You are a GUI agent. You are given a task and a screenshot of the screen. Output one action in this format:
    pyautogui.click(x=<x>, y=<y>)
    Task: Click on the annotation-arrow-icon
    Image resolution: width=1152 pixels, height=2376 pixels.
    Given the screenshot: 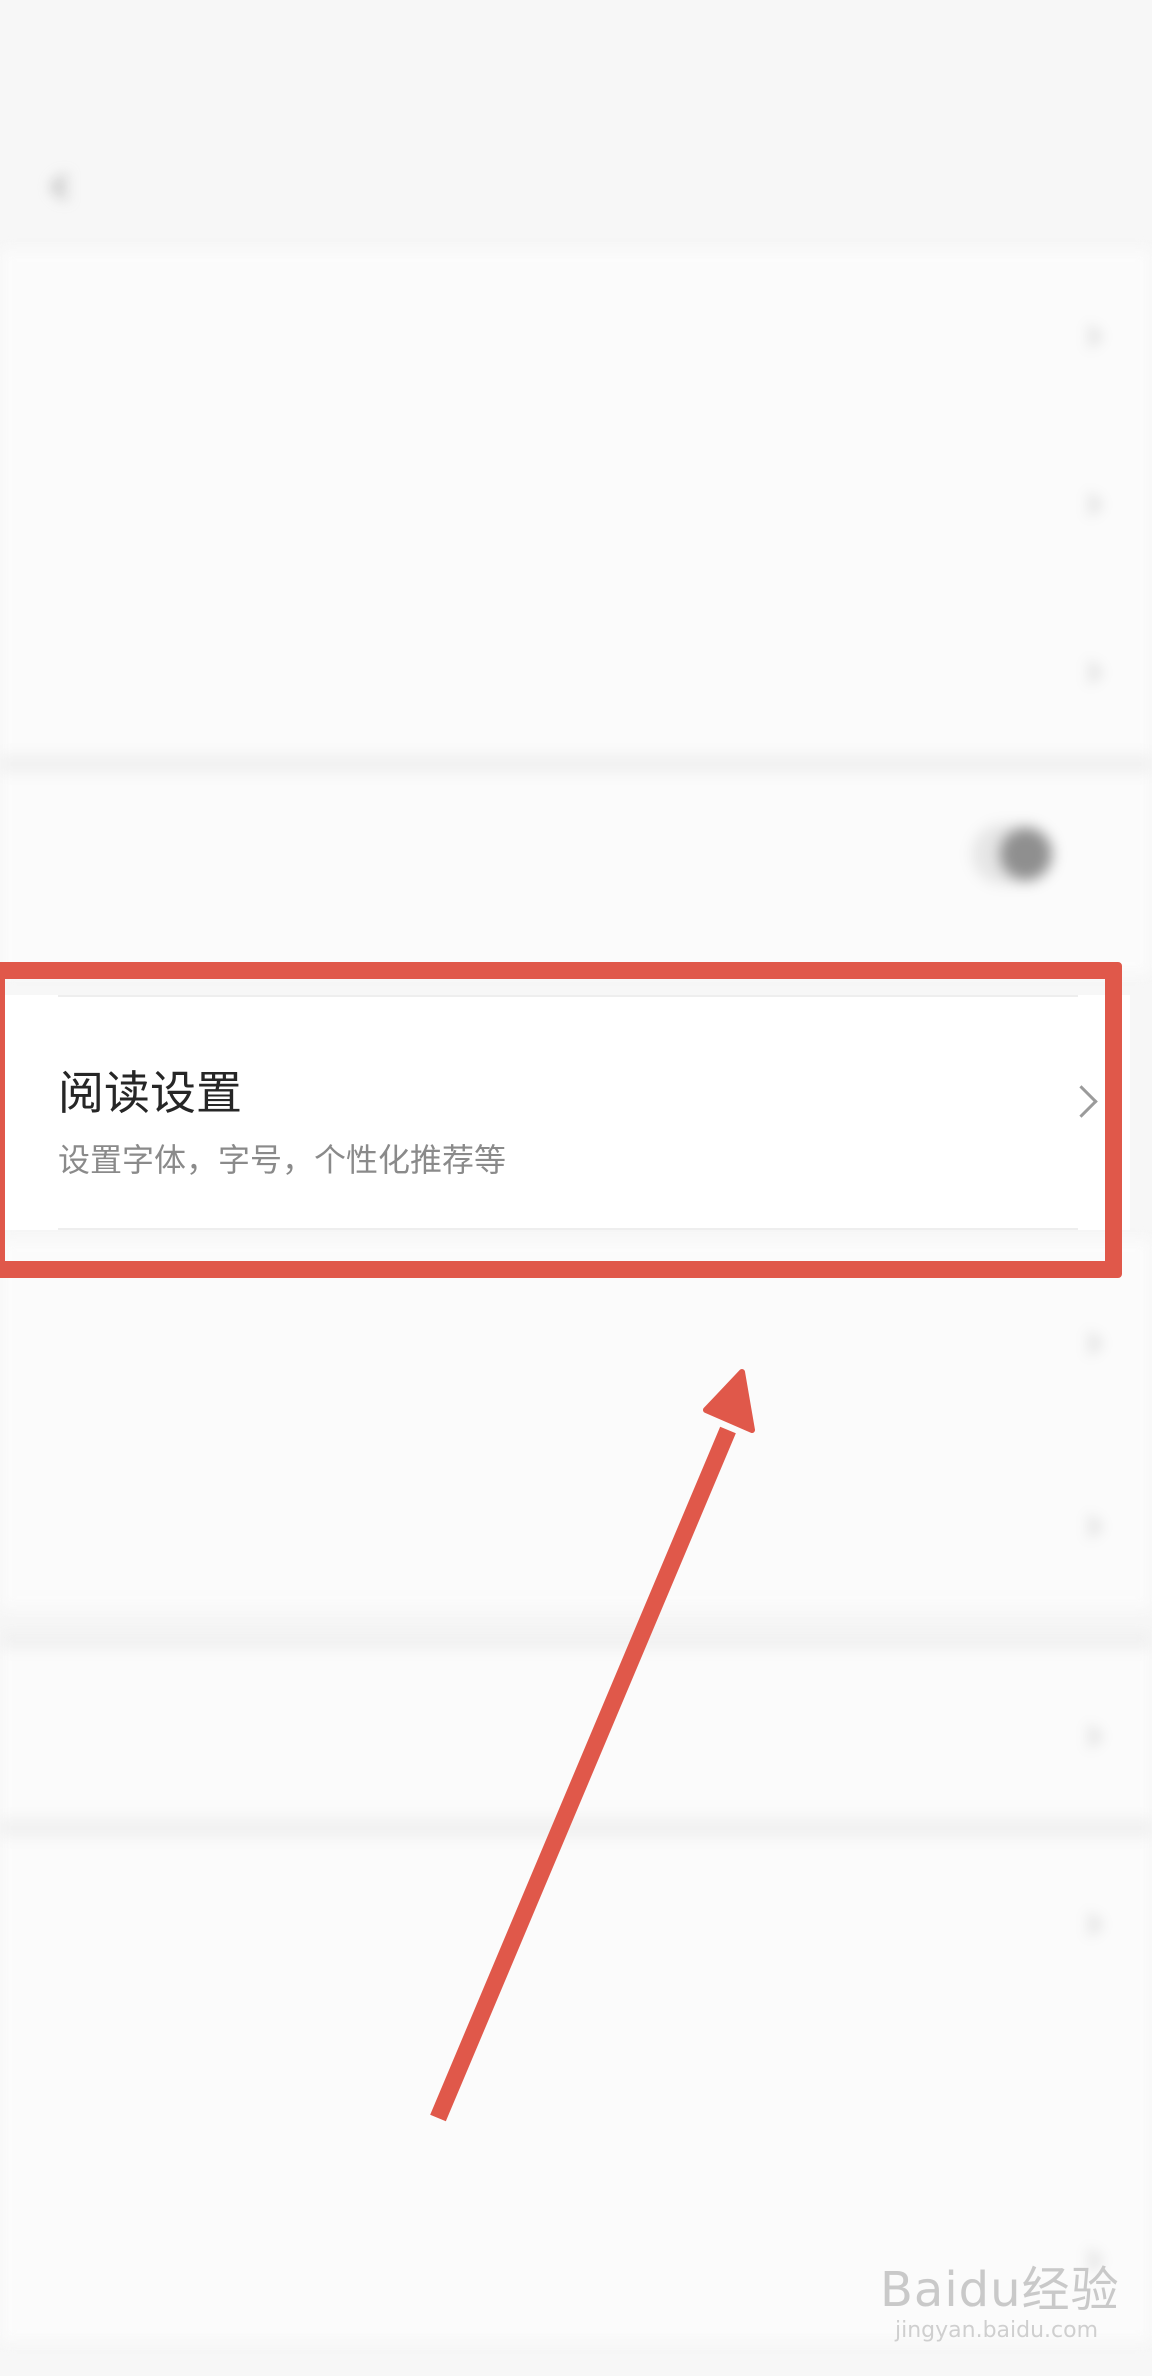 What is the action you would take?
    pyautogui.click(x=592, y=1745)
    